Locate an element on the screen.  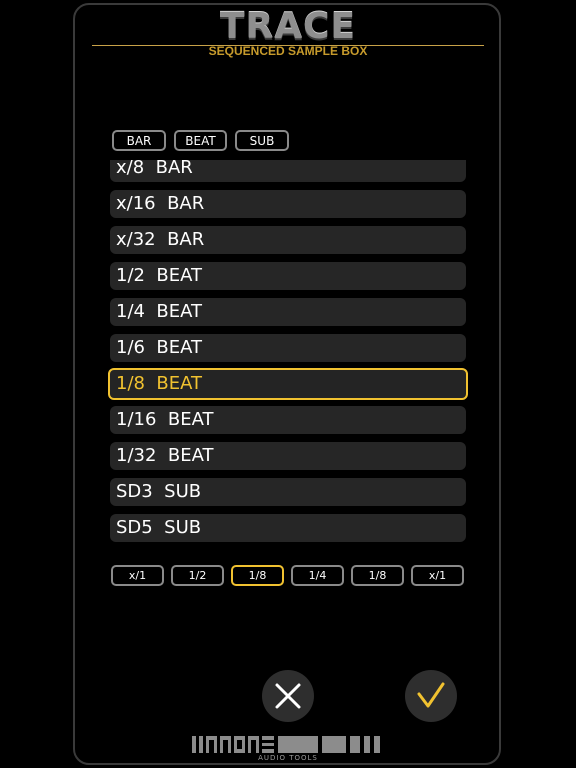
segment-1-8: 1/8 is located at coordinates (377, 575).